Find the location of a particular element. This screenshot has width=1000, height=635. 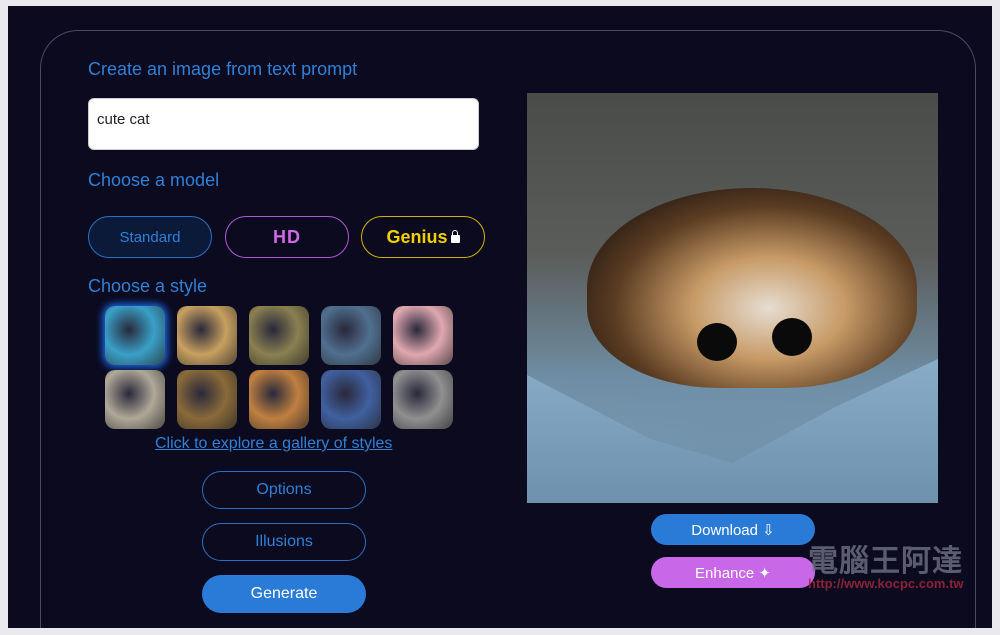

lock-icon is located at coordinates (455, 236).